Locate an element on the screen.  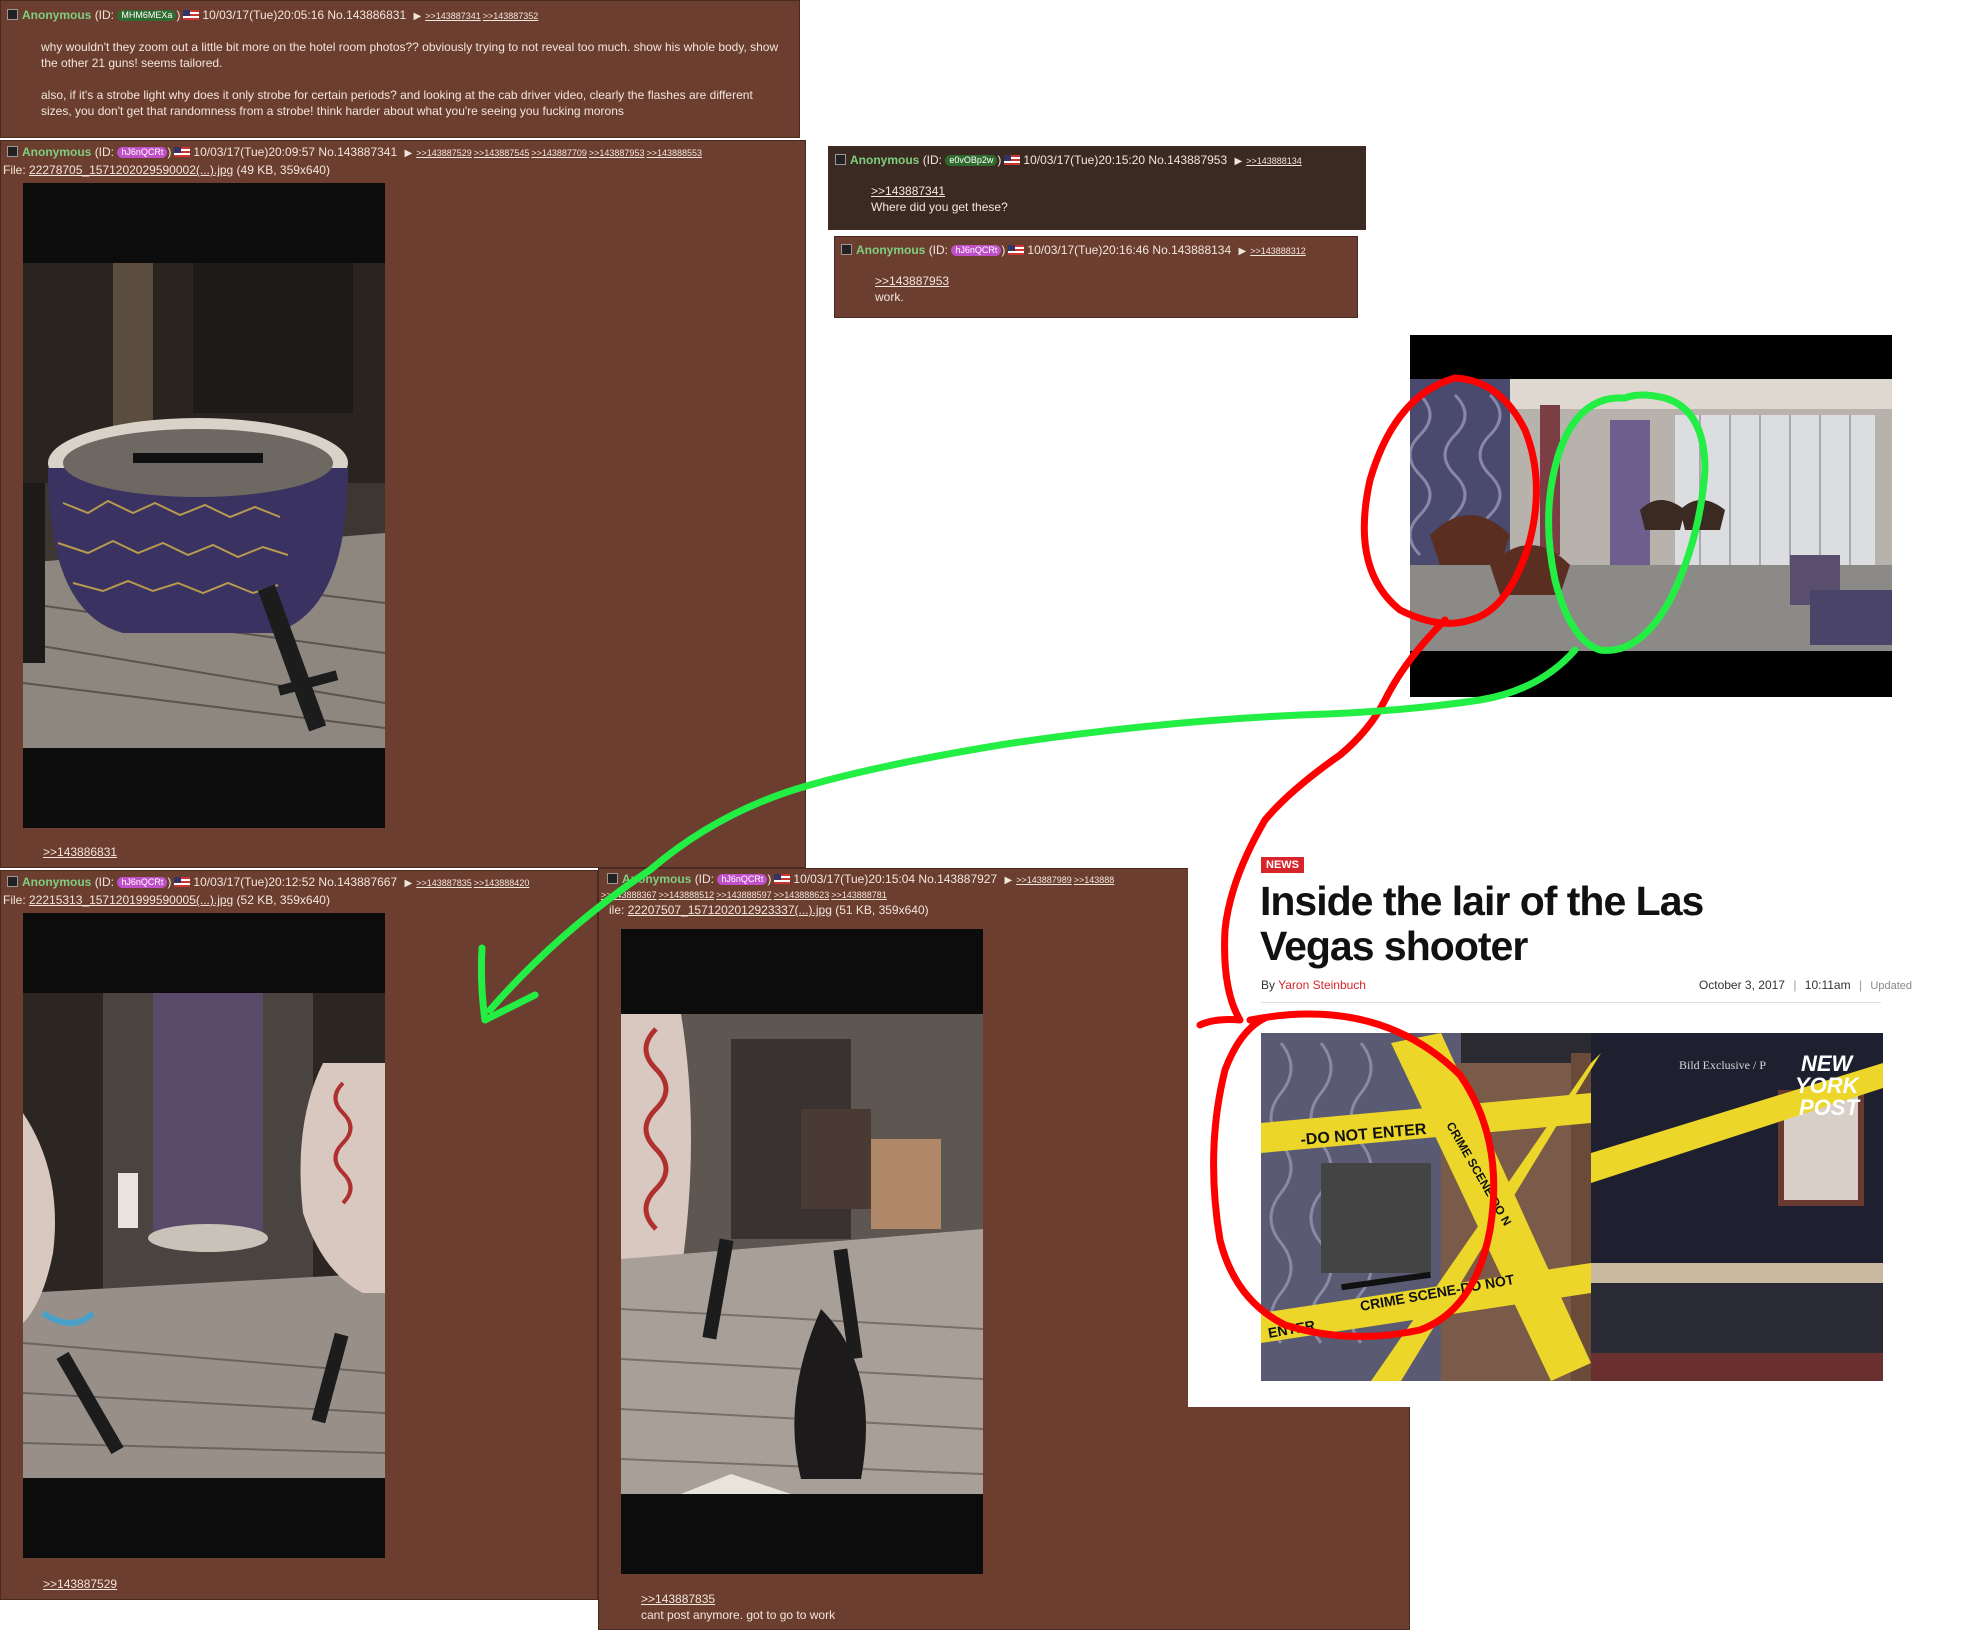
quote-link: >>143887529 is located at coordinates (80, 1584).